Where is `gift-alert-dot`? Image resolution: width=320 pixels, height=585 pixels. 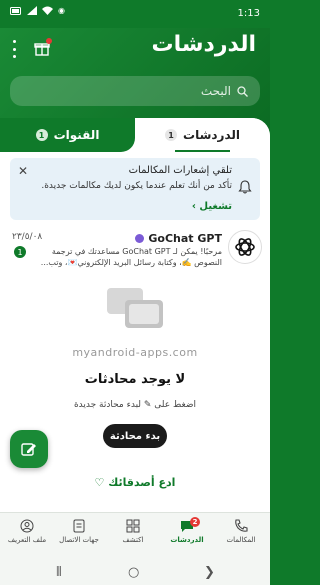 gift-alert-dot is located at coordinates (49, 41).